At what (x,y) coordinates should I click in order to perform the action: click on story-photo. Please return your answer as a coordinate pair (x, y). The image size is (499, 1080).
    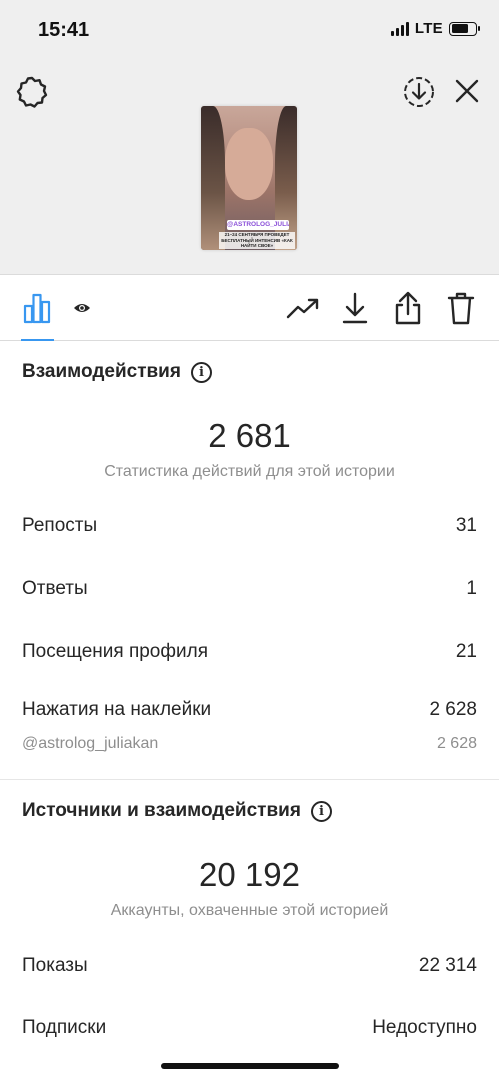
    Looking at the image, I should click on (249, 164).